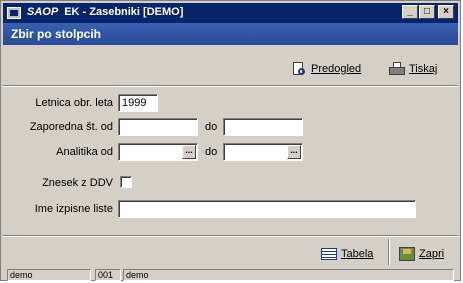 This screenshot has height=283, width=463. Describe the element at coordinates (211, 152) in the screenshot. I see `analytics-to-label: do` at that location.